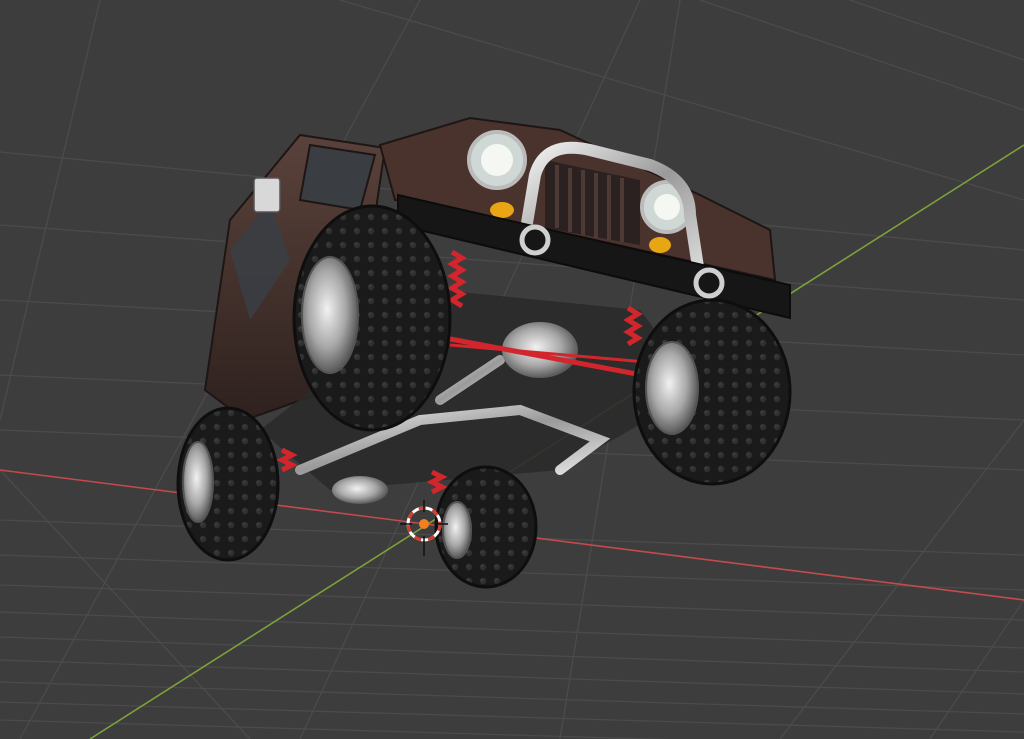 The width and height of the screenshot is (1024, 739). Describe the element at coordinates (502, 210) in the screenshot. I see `indicator-left` at that location.